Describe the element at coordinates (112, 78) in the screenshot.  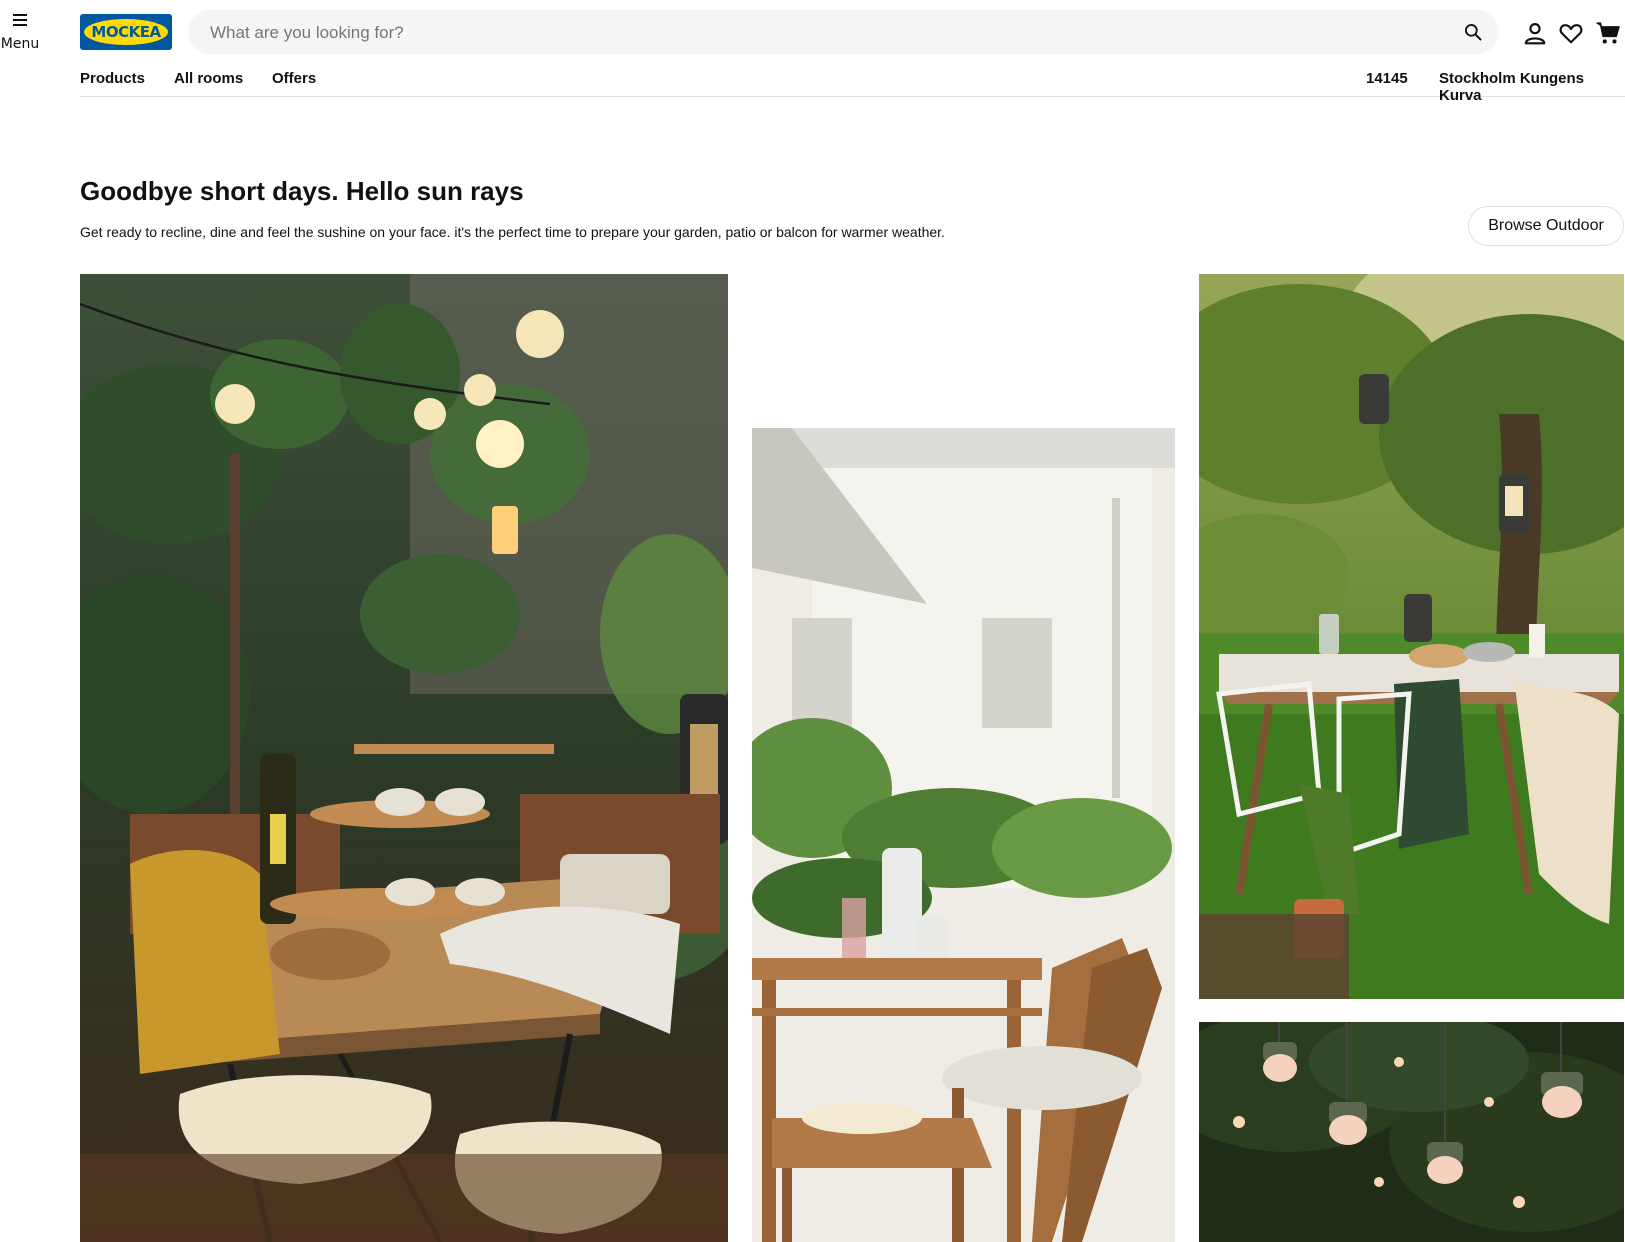
I see `nav-item-products: Products` at that location.